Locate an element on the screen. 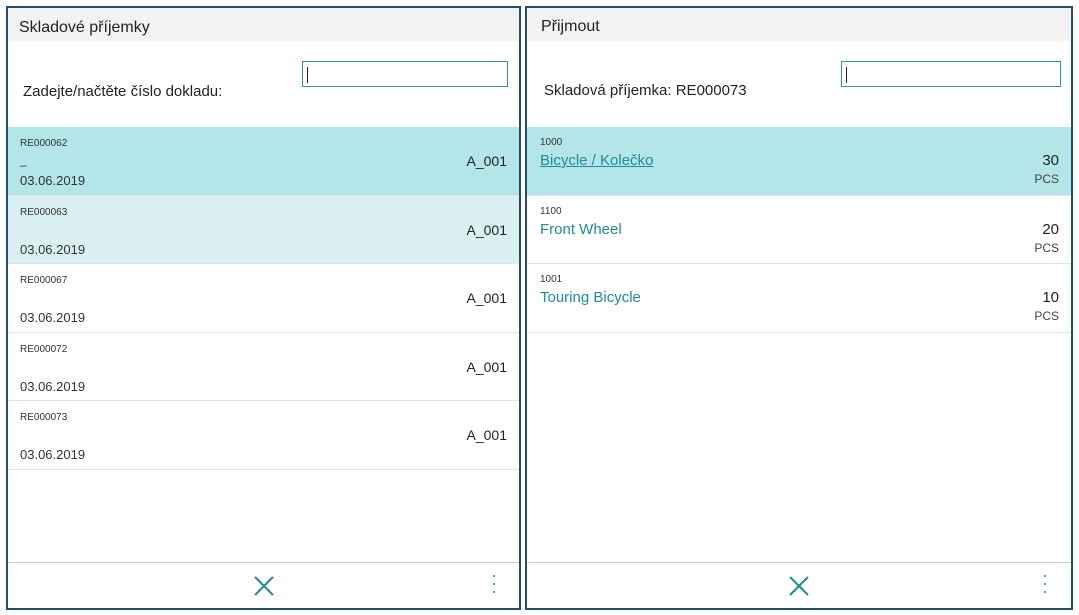  item-row: 1000 Bicycle / Kolečko 30 PCS is located at coordinates (799, 161).